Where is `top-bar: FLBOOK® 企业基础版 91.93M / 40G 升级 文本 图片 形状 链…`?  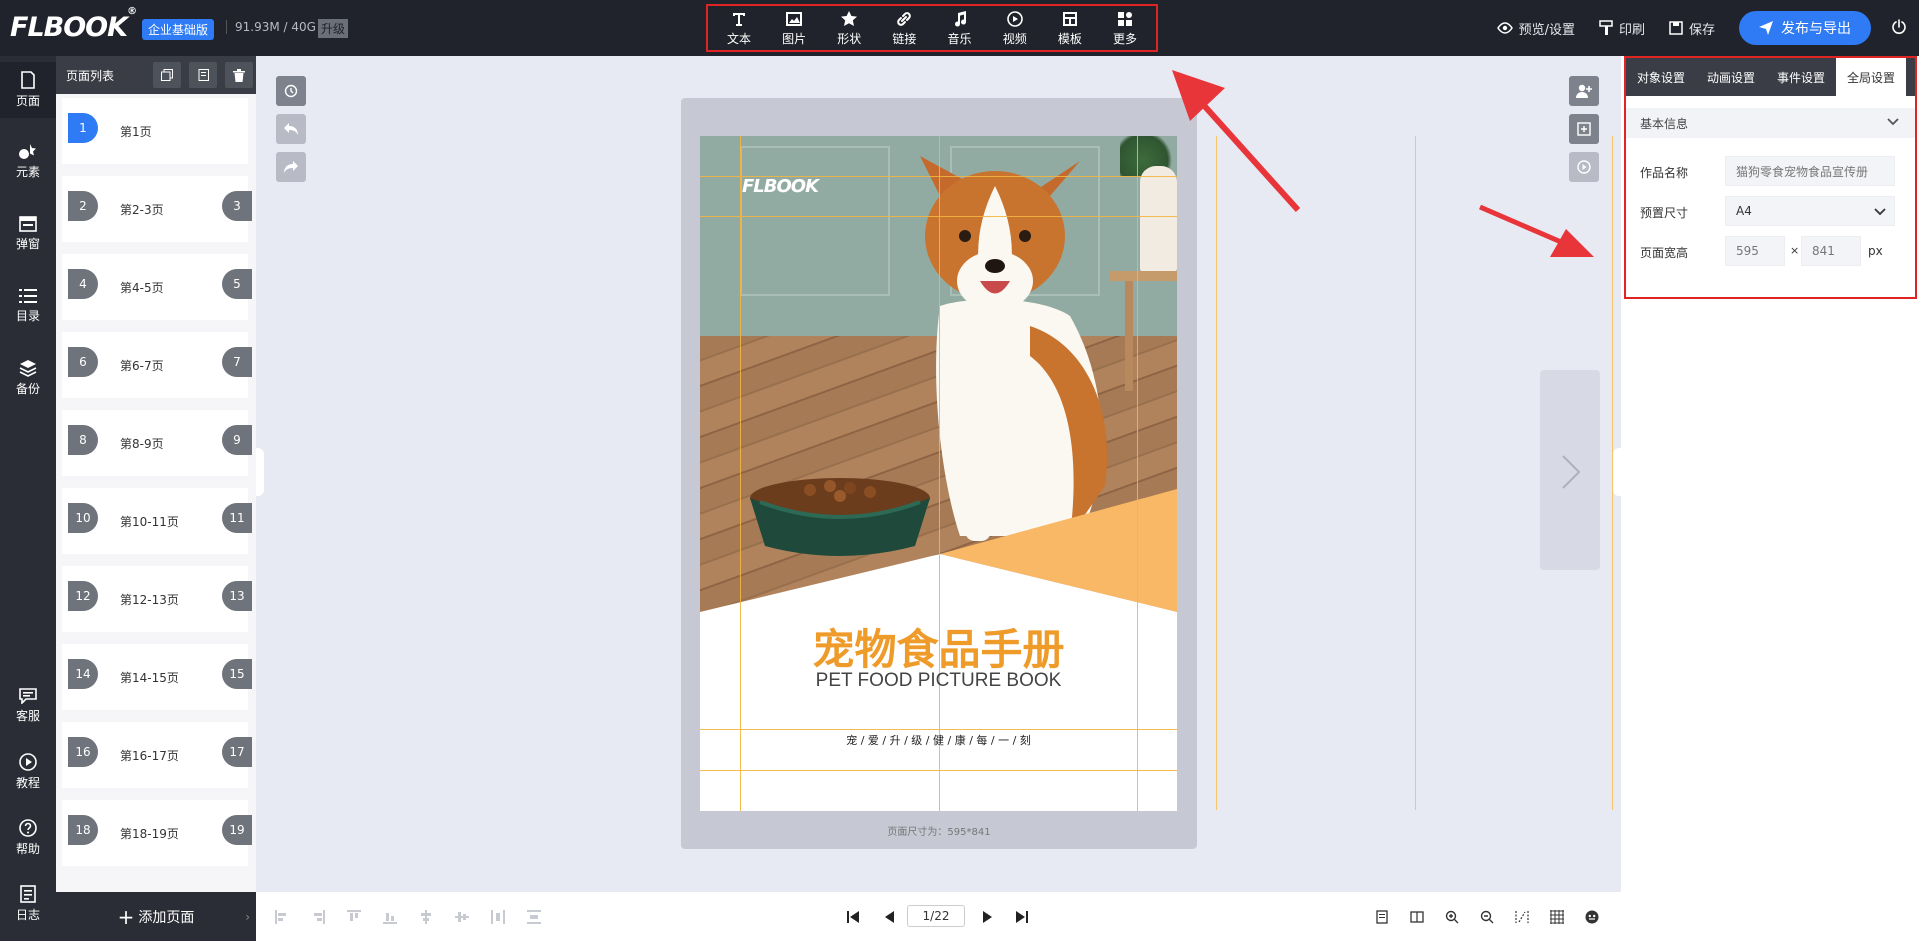 top-bar: FLBOOK® 企业基础版 91.93M / 40G 升级 文本 图片 形状 链… is located at coordinates (959, 28).